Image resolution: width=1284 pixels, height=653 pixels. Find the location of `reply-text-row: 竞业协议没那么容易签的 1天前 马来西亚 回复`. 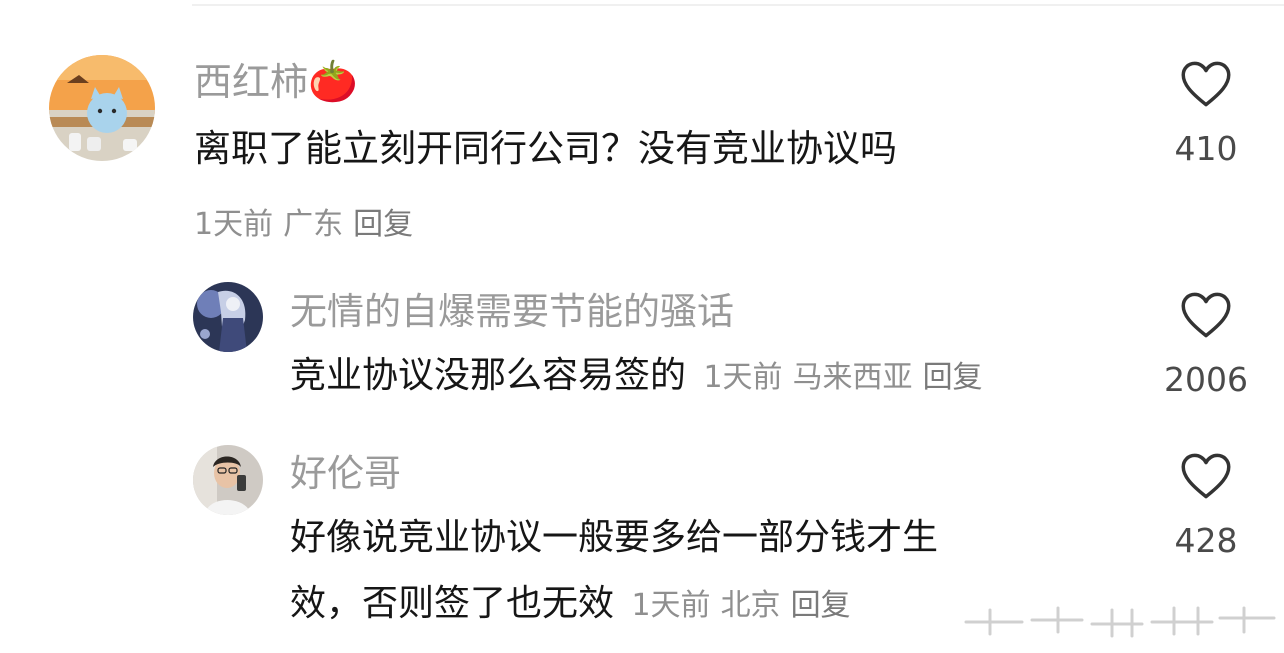

reply-text-row: 竞业协议没那么容易签的 1天前 马来西亚 回复 is located at coordinates (636, 376).